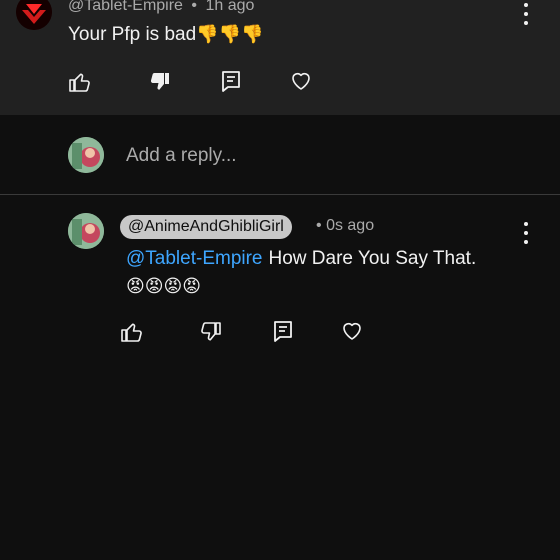  I want to click on comment-meta: • 0s ago, so click(345, 226).